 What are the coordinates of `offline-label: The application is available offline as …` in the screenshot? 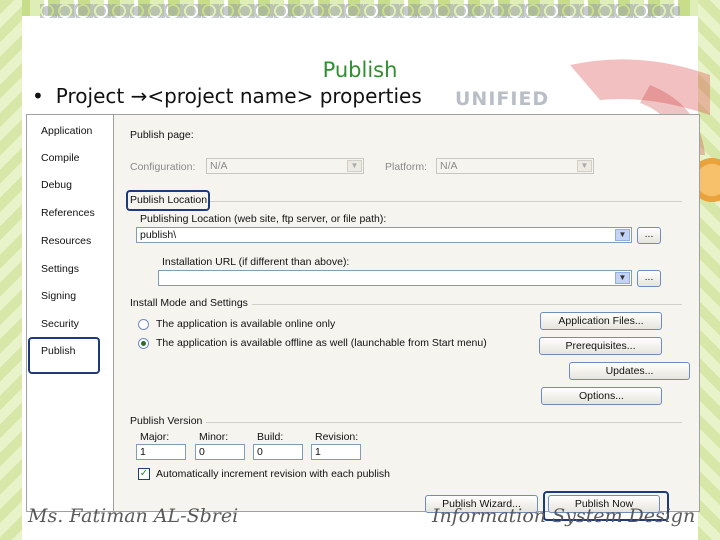 It's located at (321, 343).